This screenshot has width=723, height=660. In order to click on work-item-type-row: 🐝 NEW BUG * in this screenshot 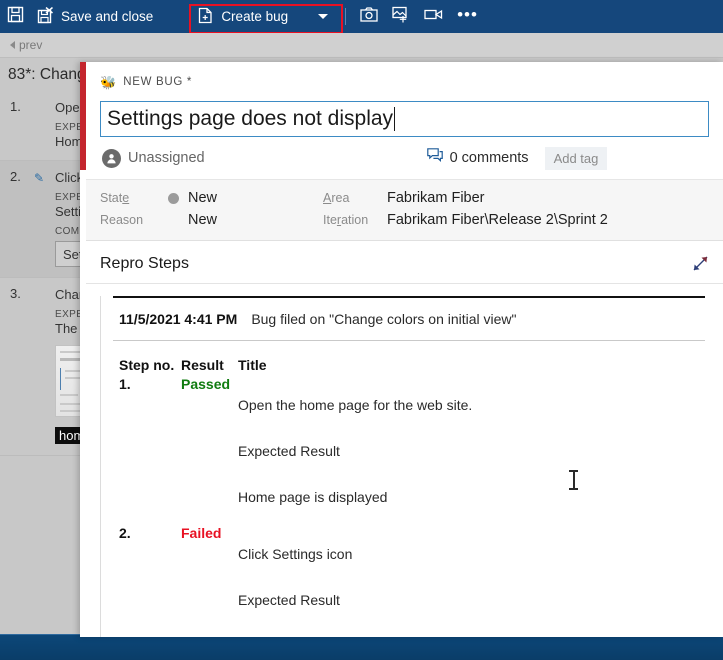, I will do `click(404, 82)`.